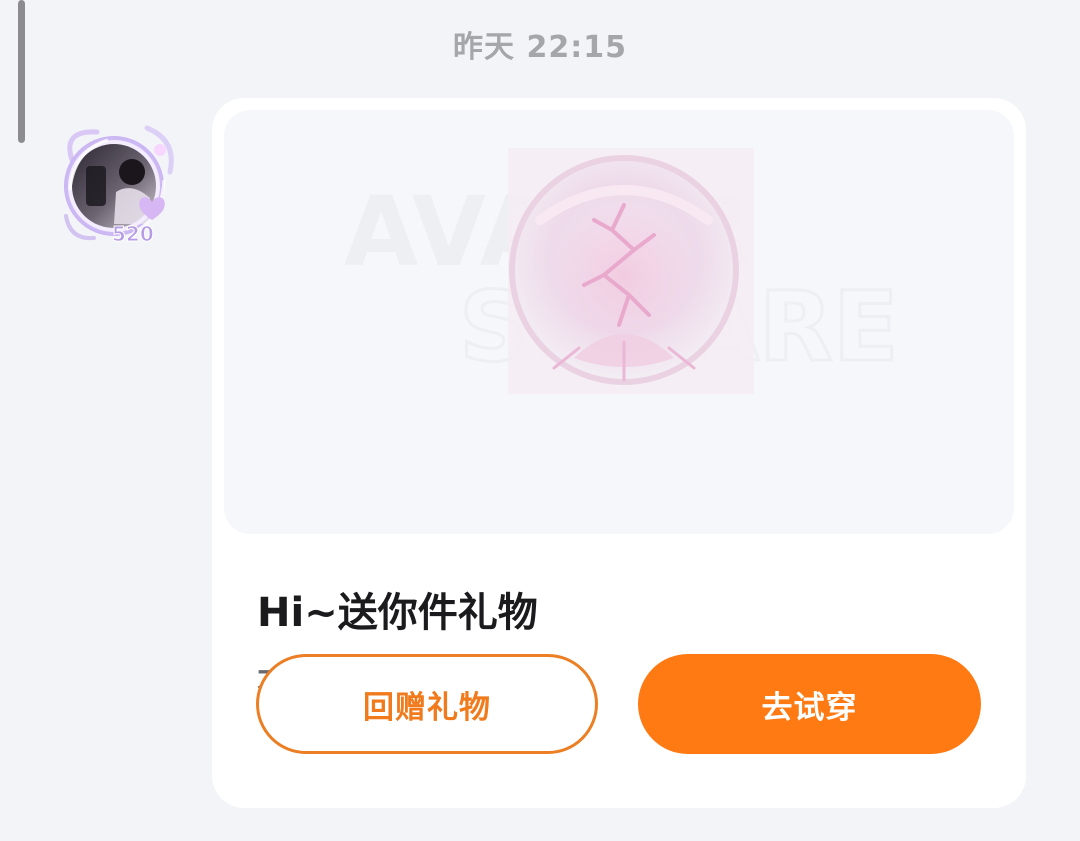  Describe the element at coordinates (427, 704) in the screenshot. I see `return-gift-button: 回赠礼物` at that location.